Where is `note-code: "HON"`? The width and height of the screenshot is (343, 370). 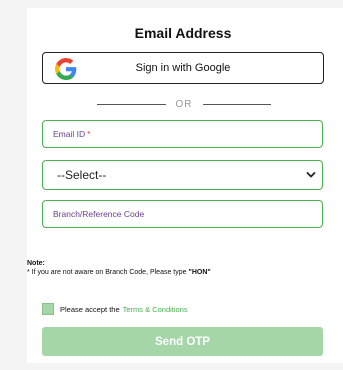
note-code: "HON" is located at coordinates (199, 272).